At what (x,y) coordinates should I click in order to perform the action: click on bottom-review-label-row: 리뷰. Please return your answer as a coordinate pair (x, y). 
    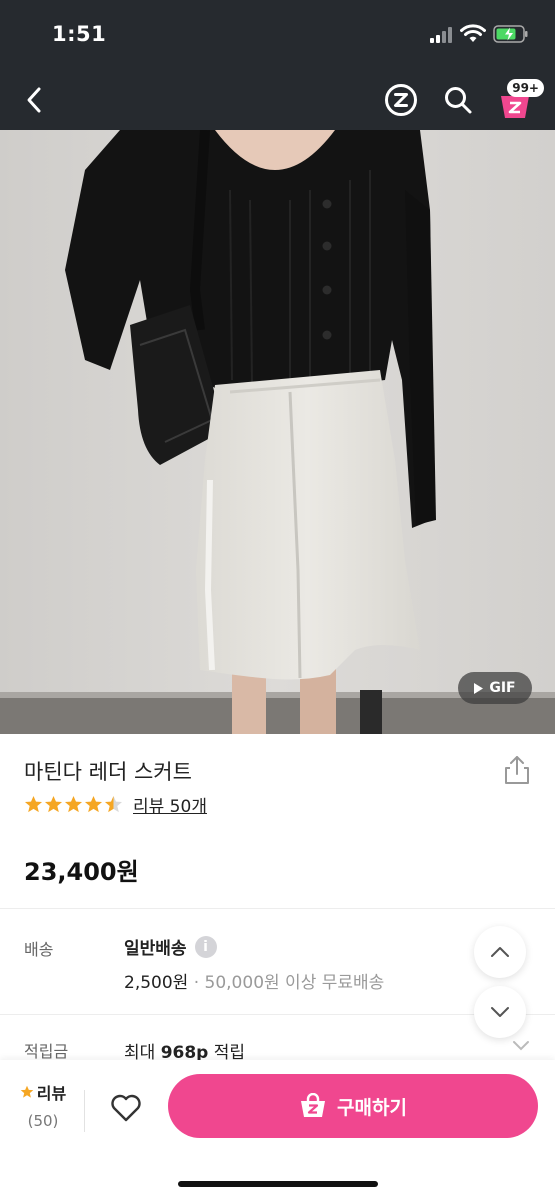
    Looking at the image, I should click on (43, 1092).